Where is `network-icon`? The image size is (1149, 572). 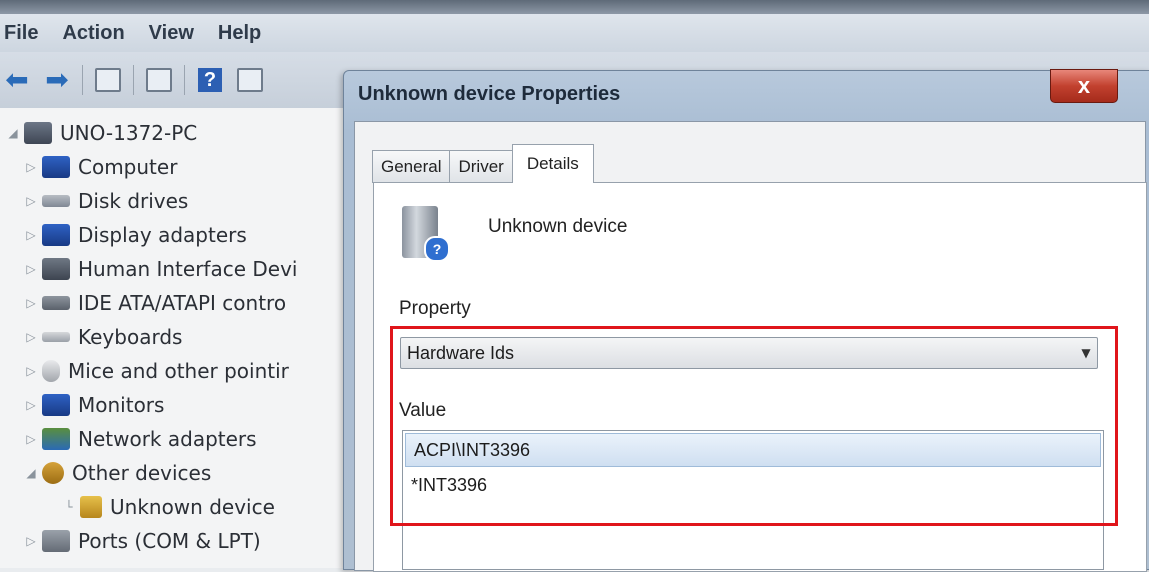
network-icon is located at coordinates (56, 439).